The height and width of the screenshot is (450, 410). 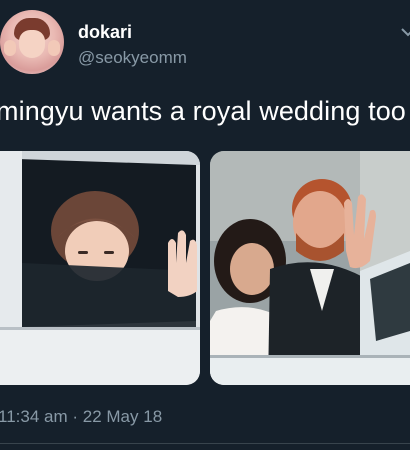 I want to click on display-name: dokari, so click(x=105, y=32).